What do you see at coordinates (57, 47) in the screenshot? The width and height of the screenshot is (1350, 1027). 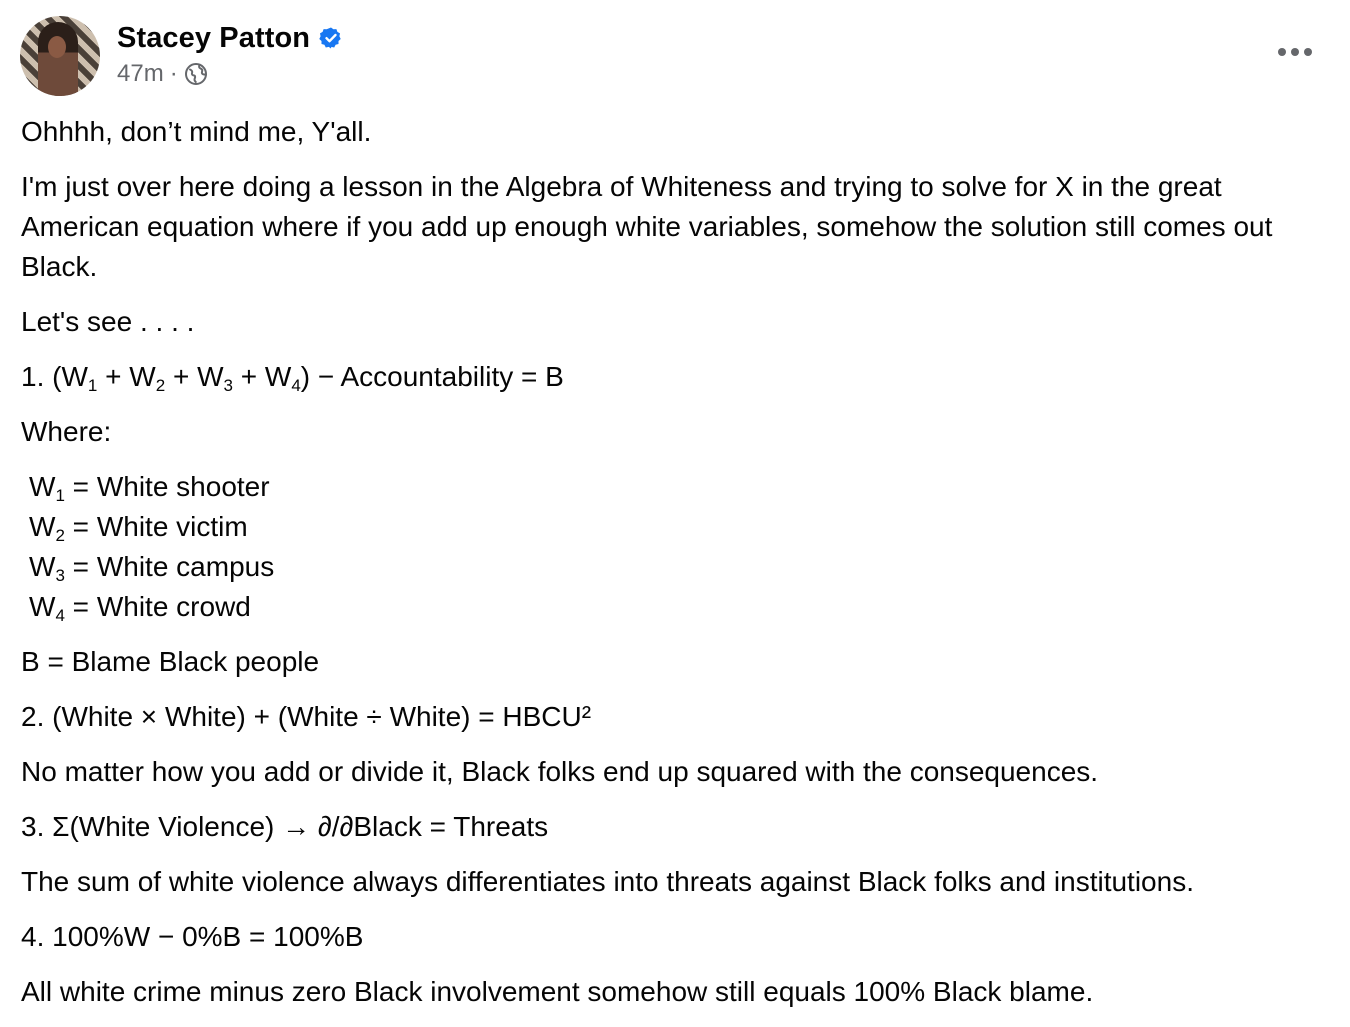 I see `avatar-face` at bounding box center [57, 47].